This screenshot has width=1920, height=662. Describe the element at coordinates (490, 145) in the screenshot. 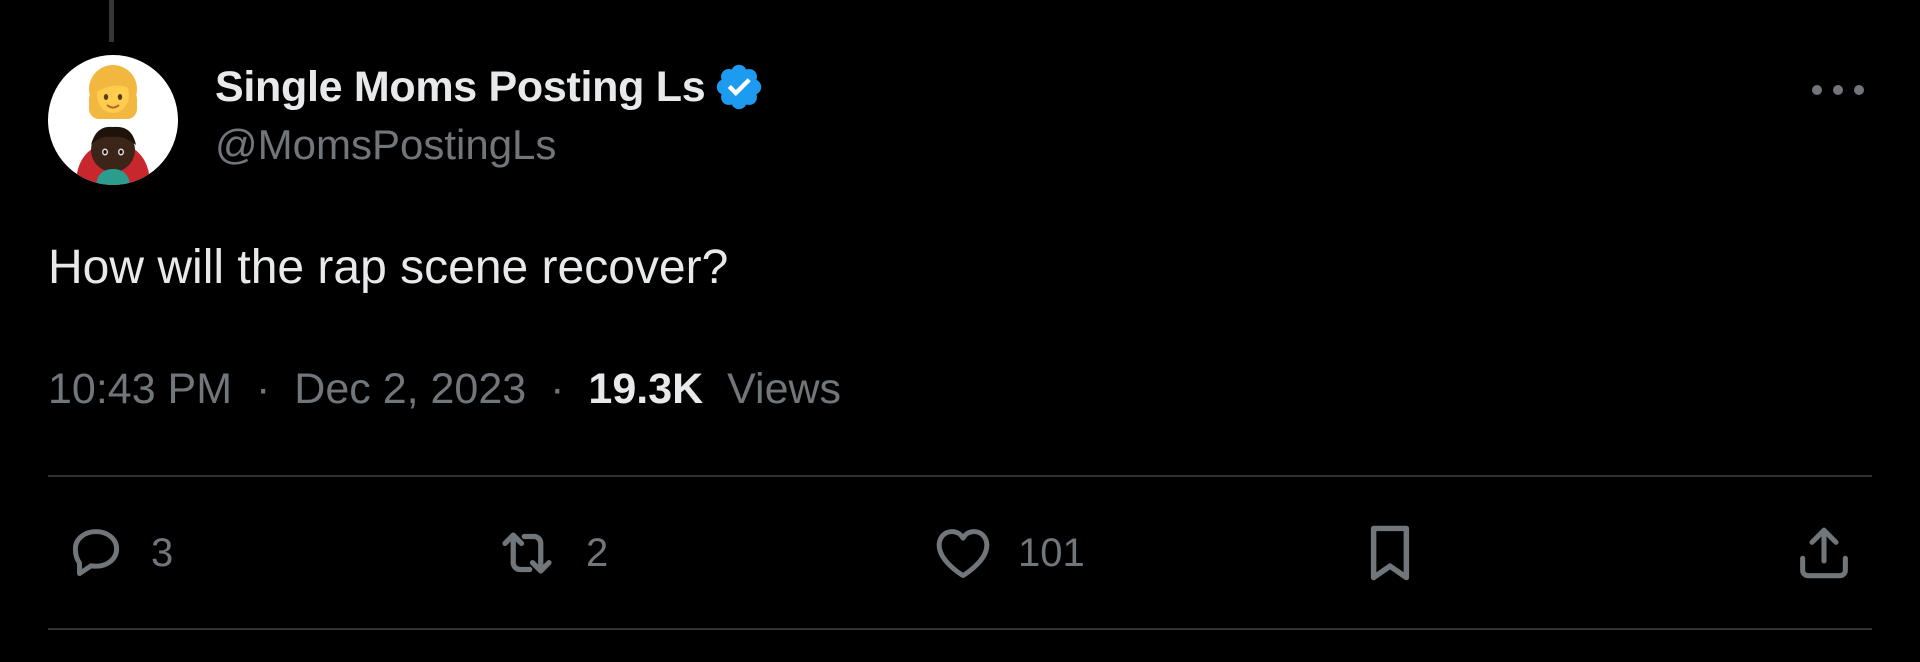

I see `author-handle: @MomsPostingLs` at that location.